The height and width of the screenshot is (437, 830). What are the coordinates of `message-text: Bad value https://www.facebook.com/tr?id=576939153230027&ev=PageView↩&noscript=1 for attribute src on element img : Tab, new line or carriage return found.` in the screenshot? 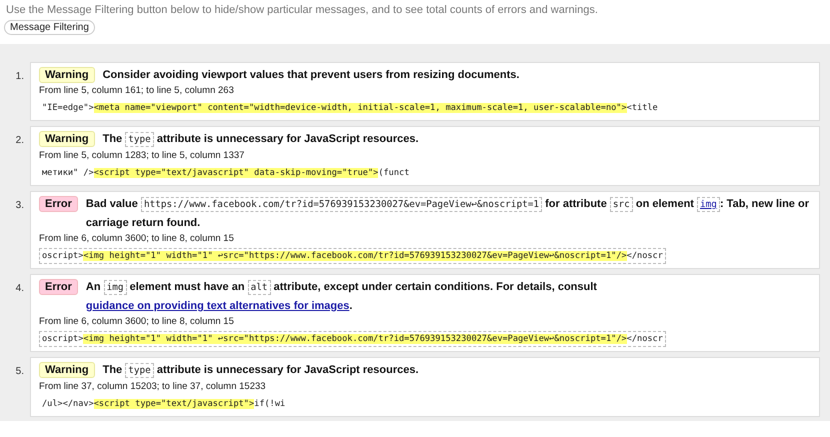 It's located at (448, 213).